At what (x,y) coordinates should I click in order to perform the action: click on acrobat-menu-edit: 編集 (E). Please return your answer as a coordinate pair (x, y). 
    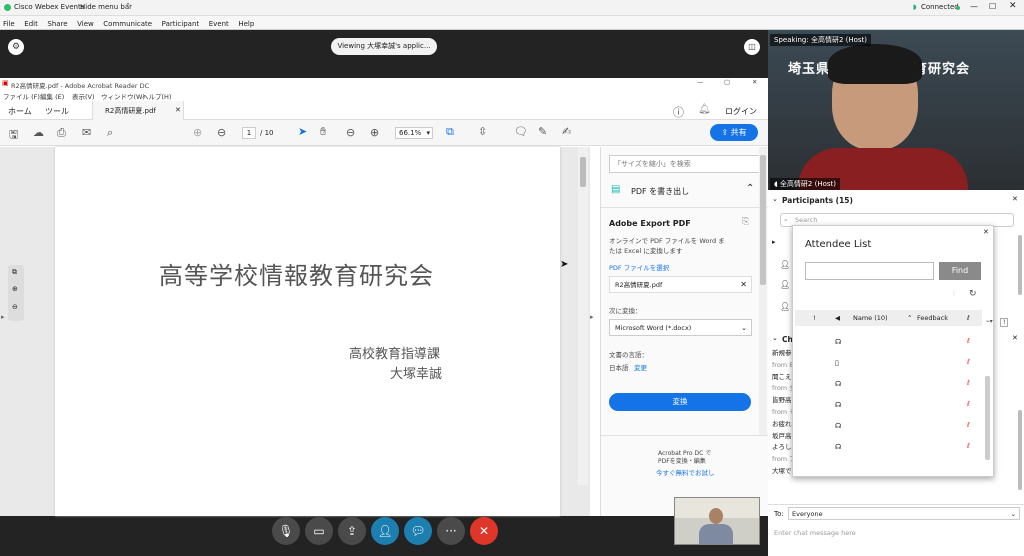
    Looking at the image, I should click on (52, 96).